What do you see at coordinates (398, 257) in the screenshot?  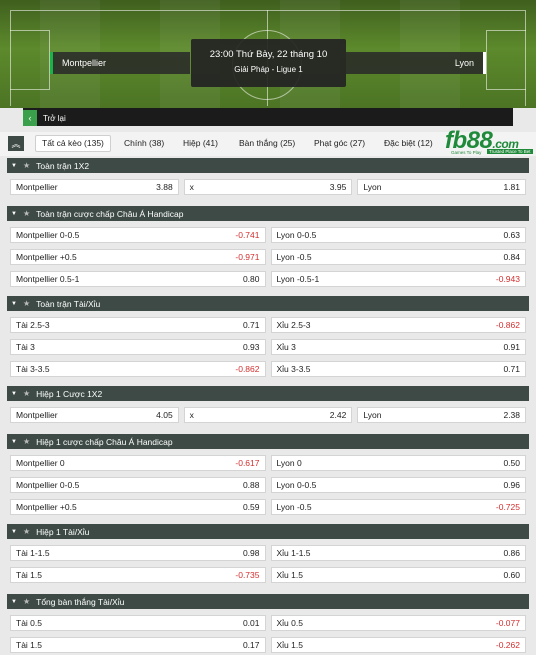 I see `odds-cell: Lyon -0.5 0.84` at bounding box center [398, 257].